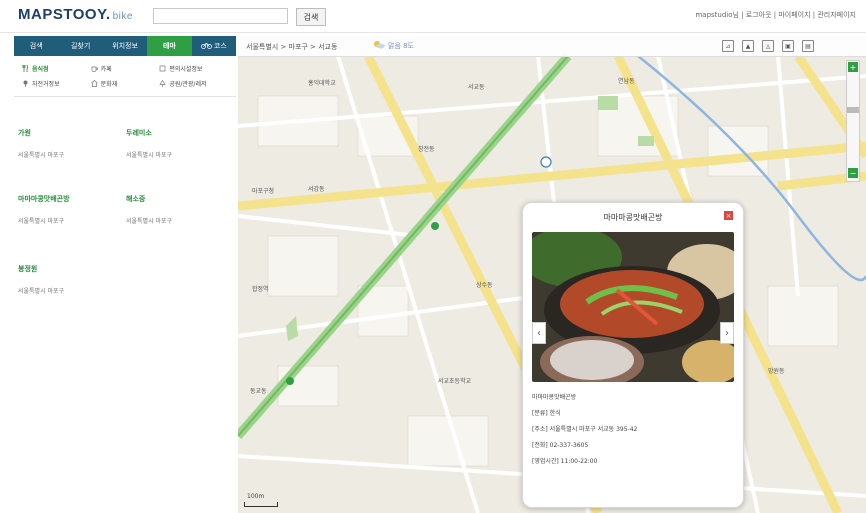 The width and height of the screenshot is (866, 513). I want to click on logo: MAPSTOOY. bike, so click(75, 14).